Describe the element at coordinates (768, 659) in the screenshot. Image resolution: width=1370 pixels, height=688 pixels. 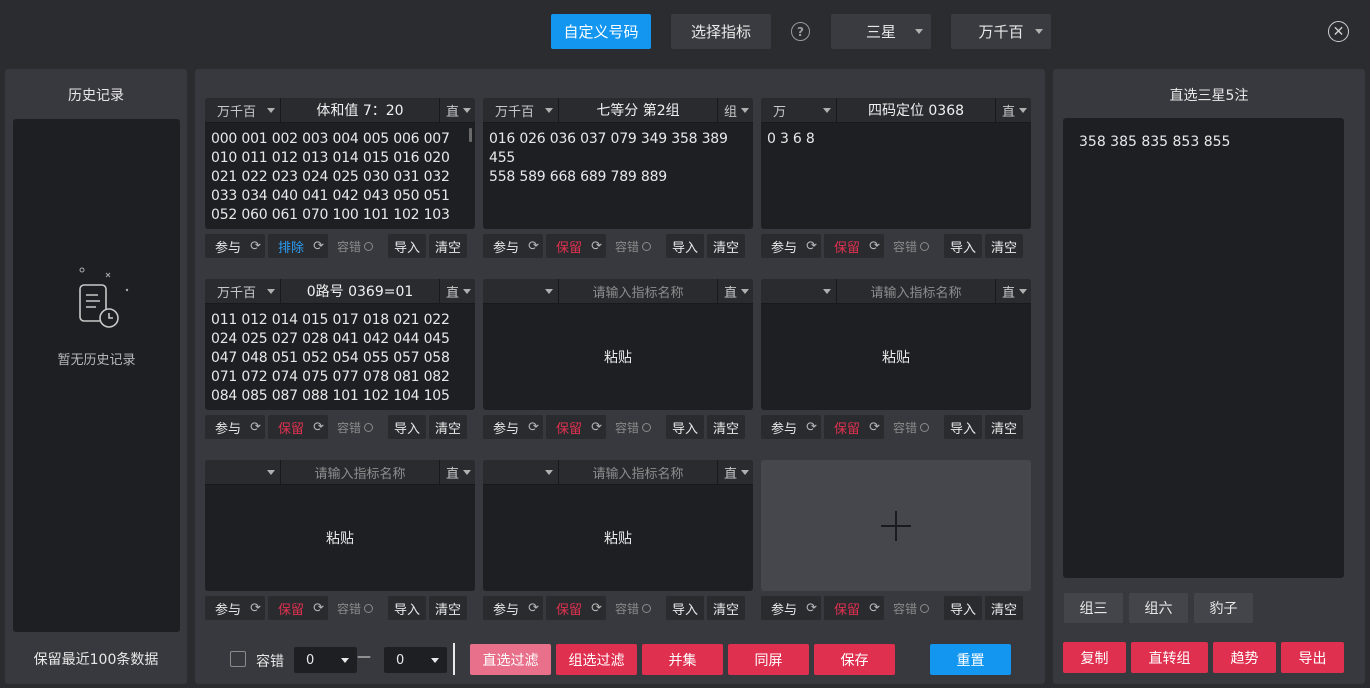
I see `sync-screen-button: 同屏` at that location.